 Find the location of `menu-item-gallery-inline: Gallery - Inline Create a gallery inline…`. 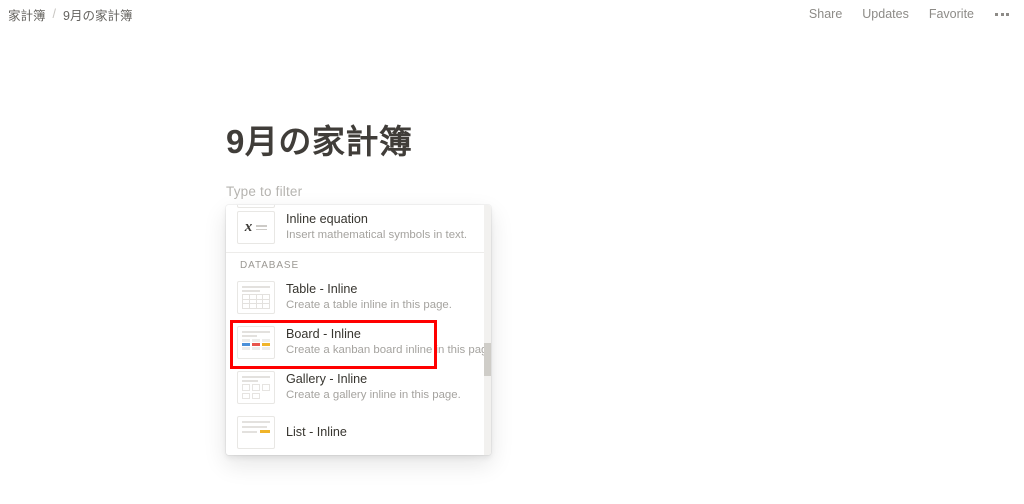

menu-item-gallery-inline: Gallery - Inline Create a gallery inline… is located at coordinates (358, 387).